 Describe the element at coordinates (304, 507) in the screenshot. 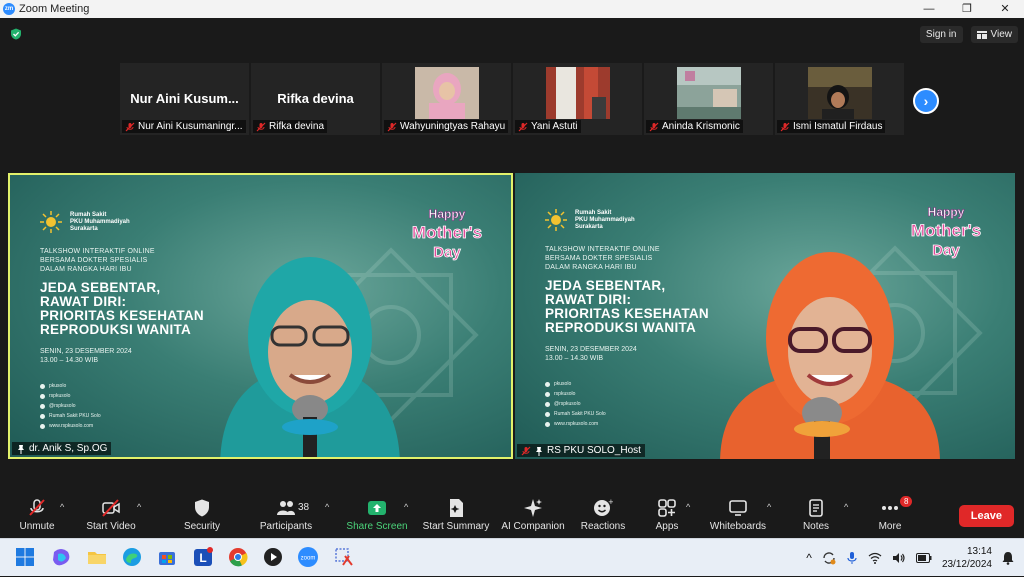

I see `participants-count: 38` at that location.